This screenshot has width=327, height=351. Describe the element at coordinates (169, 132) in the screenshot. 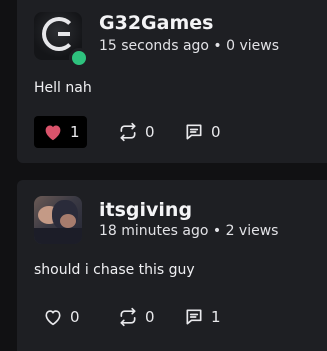

I see `post-actions: 1 0 0` at that location.